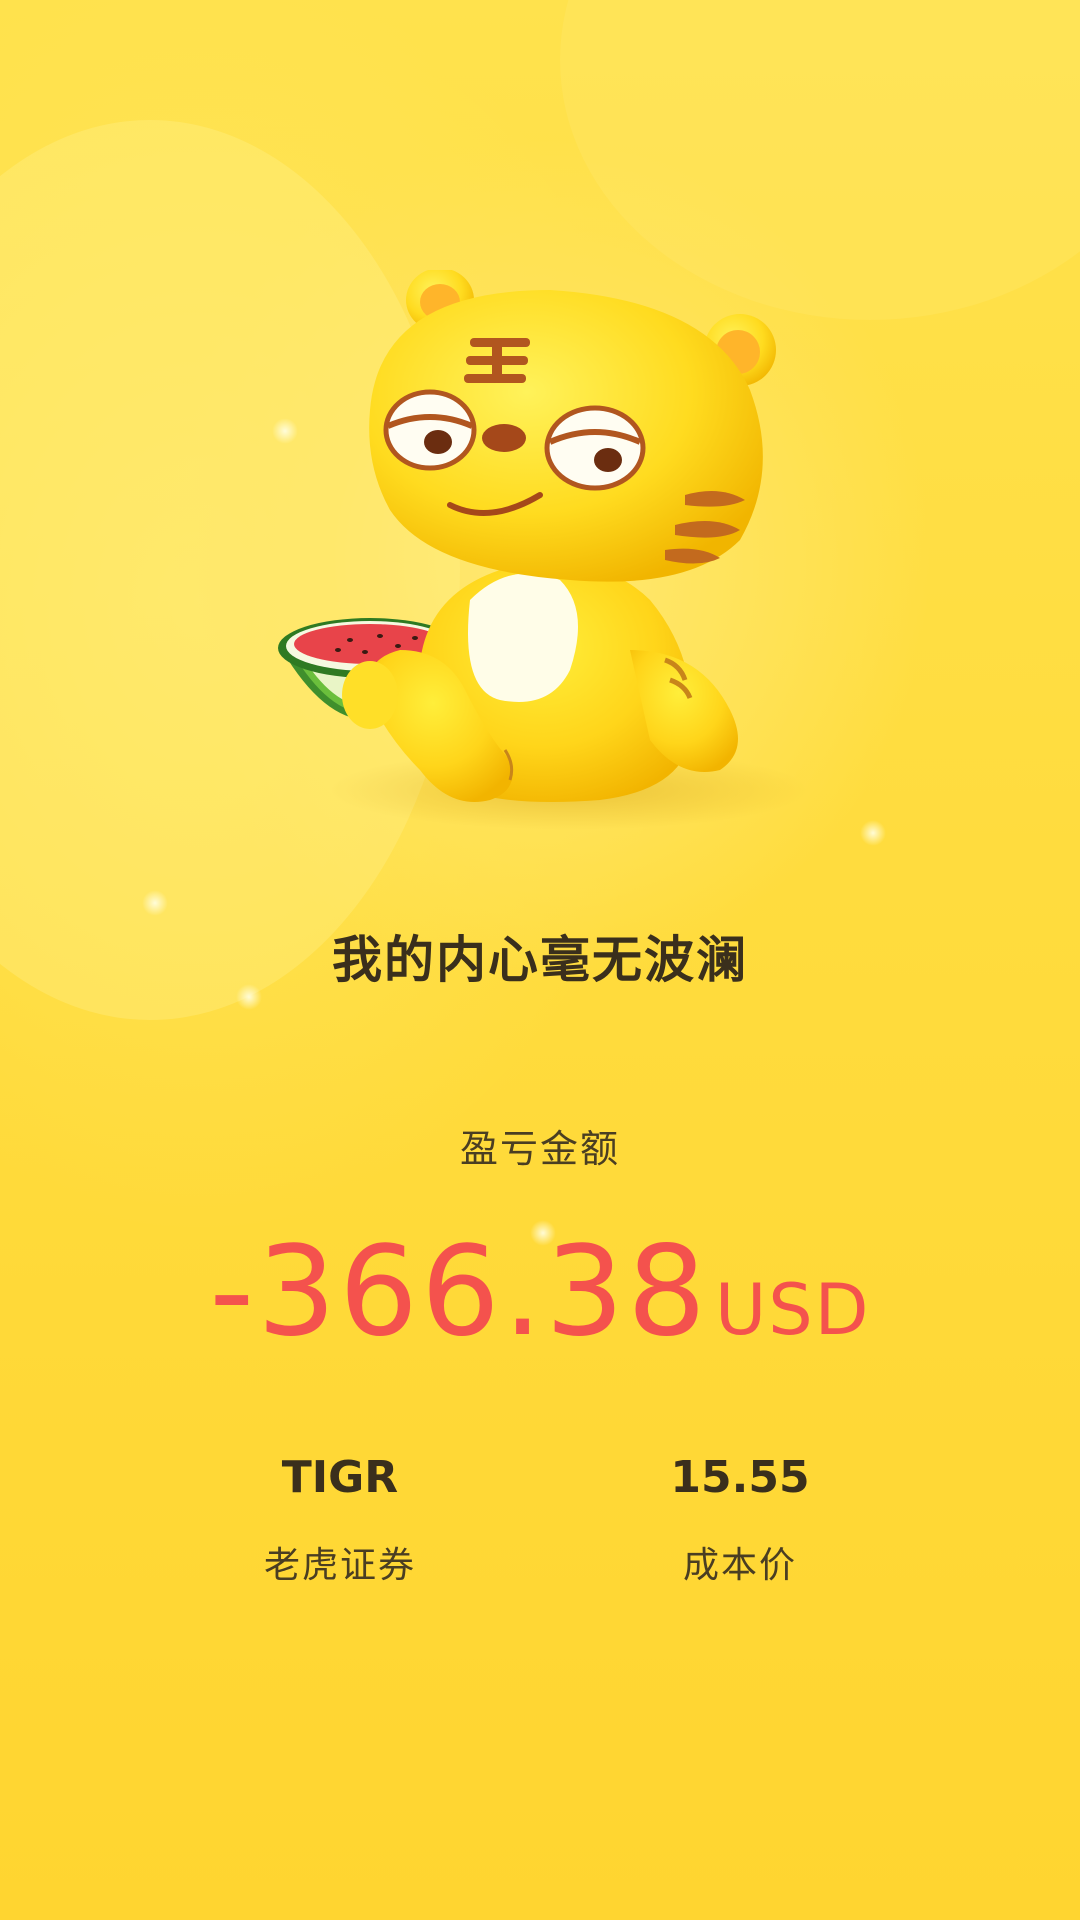 This screenshot has height=1920, width=1080. What do you see at coordinates (340, 1477) in the screenshot?
I see `stock-ticker: TIGR` at bounding box center [340, 1477].